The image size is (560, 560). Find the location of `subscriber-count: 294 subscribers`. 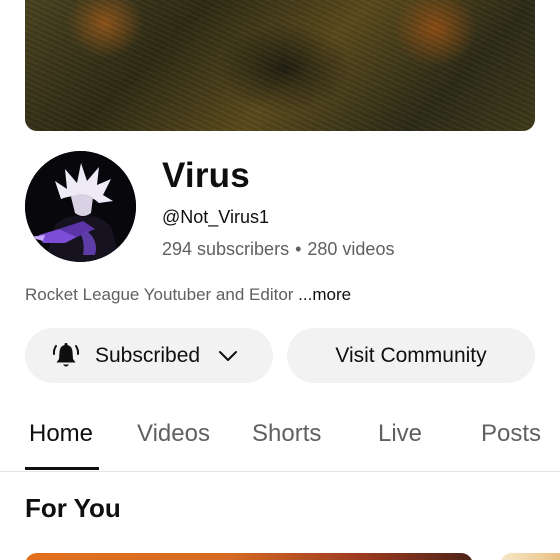

subscriber-count: 294 subscribers is located at coordinates (226, 249).